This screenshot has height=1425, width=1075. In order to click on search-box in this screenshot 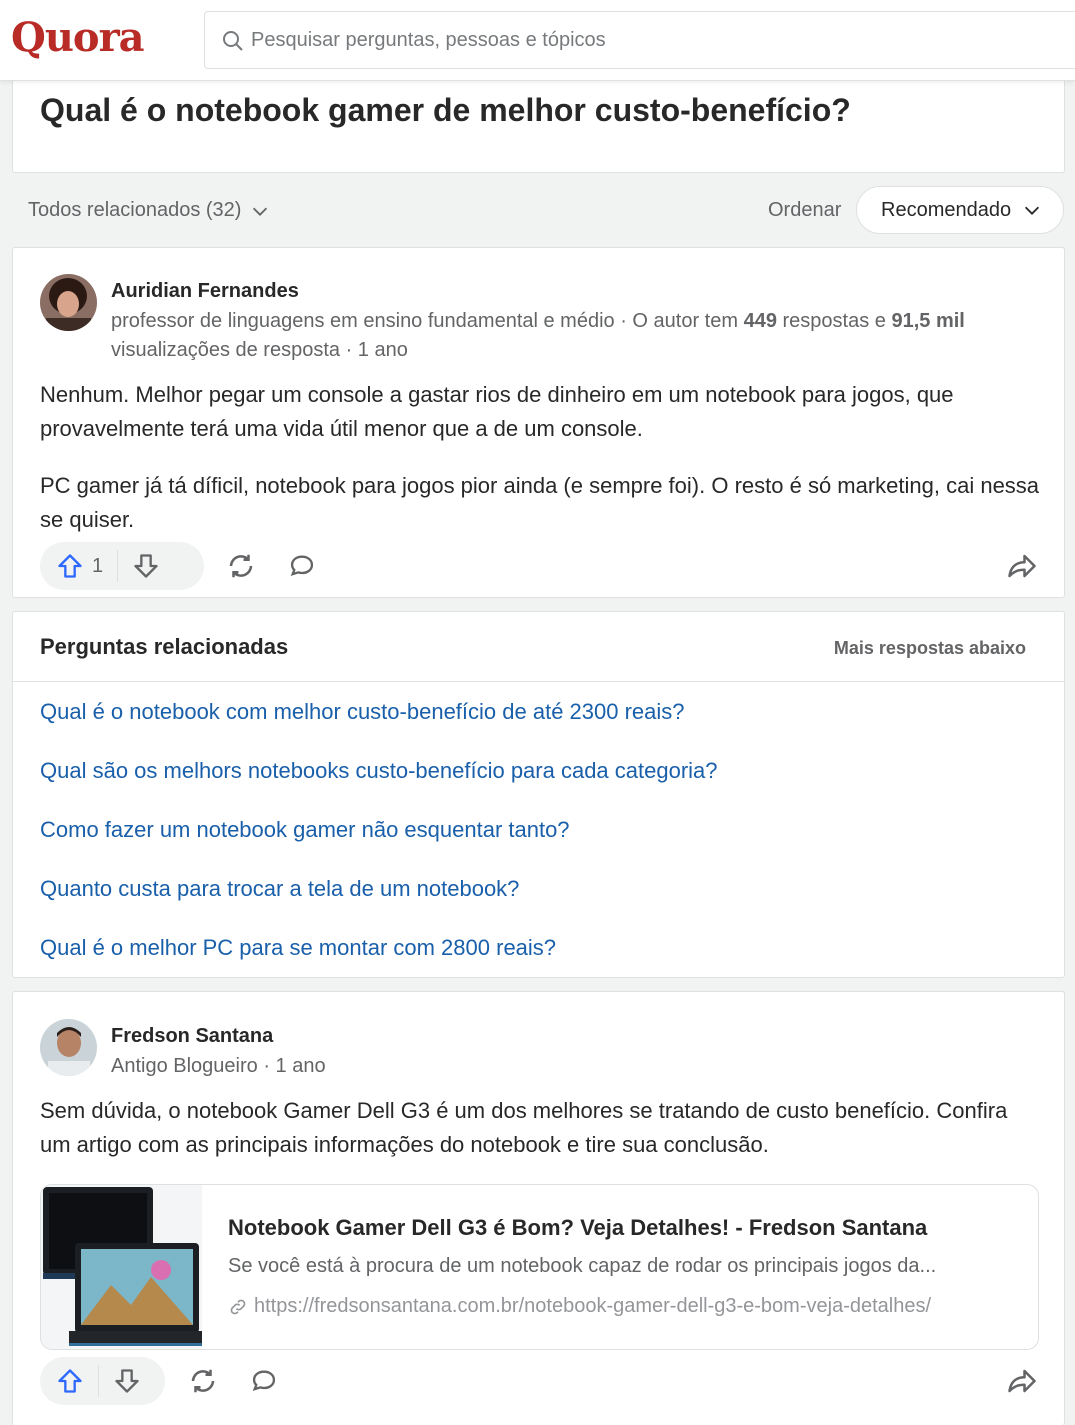, I will do `click(639, 40)`.